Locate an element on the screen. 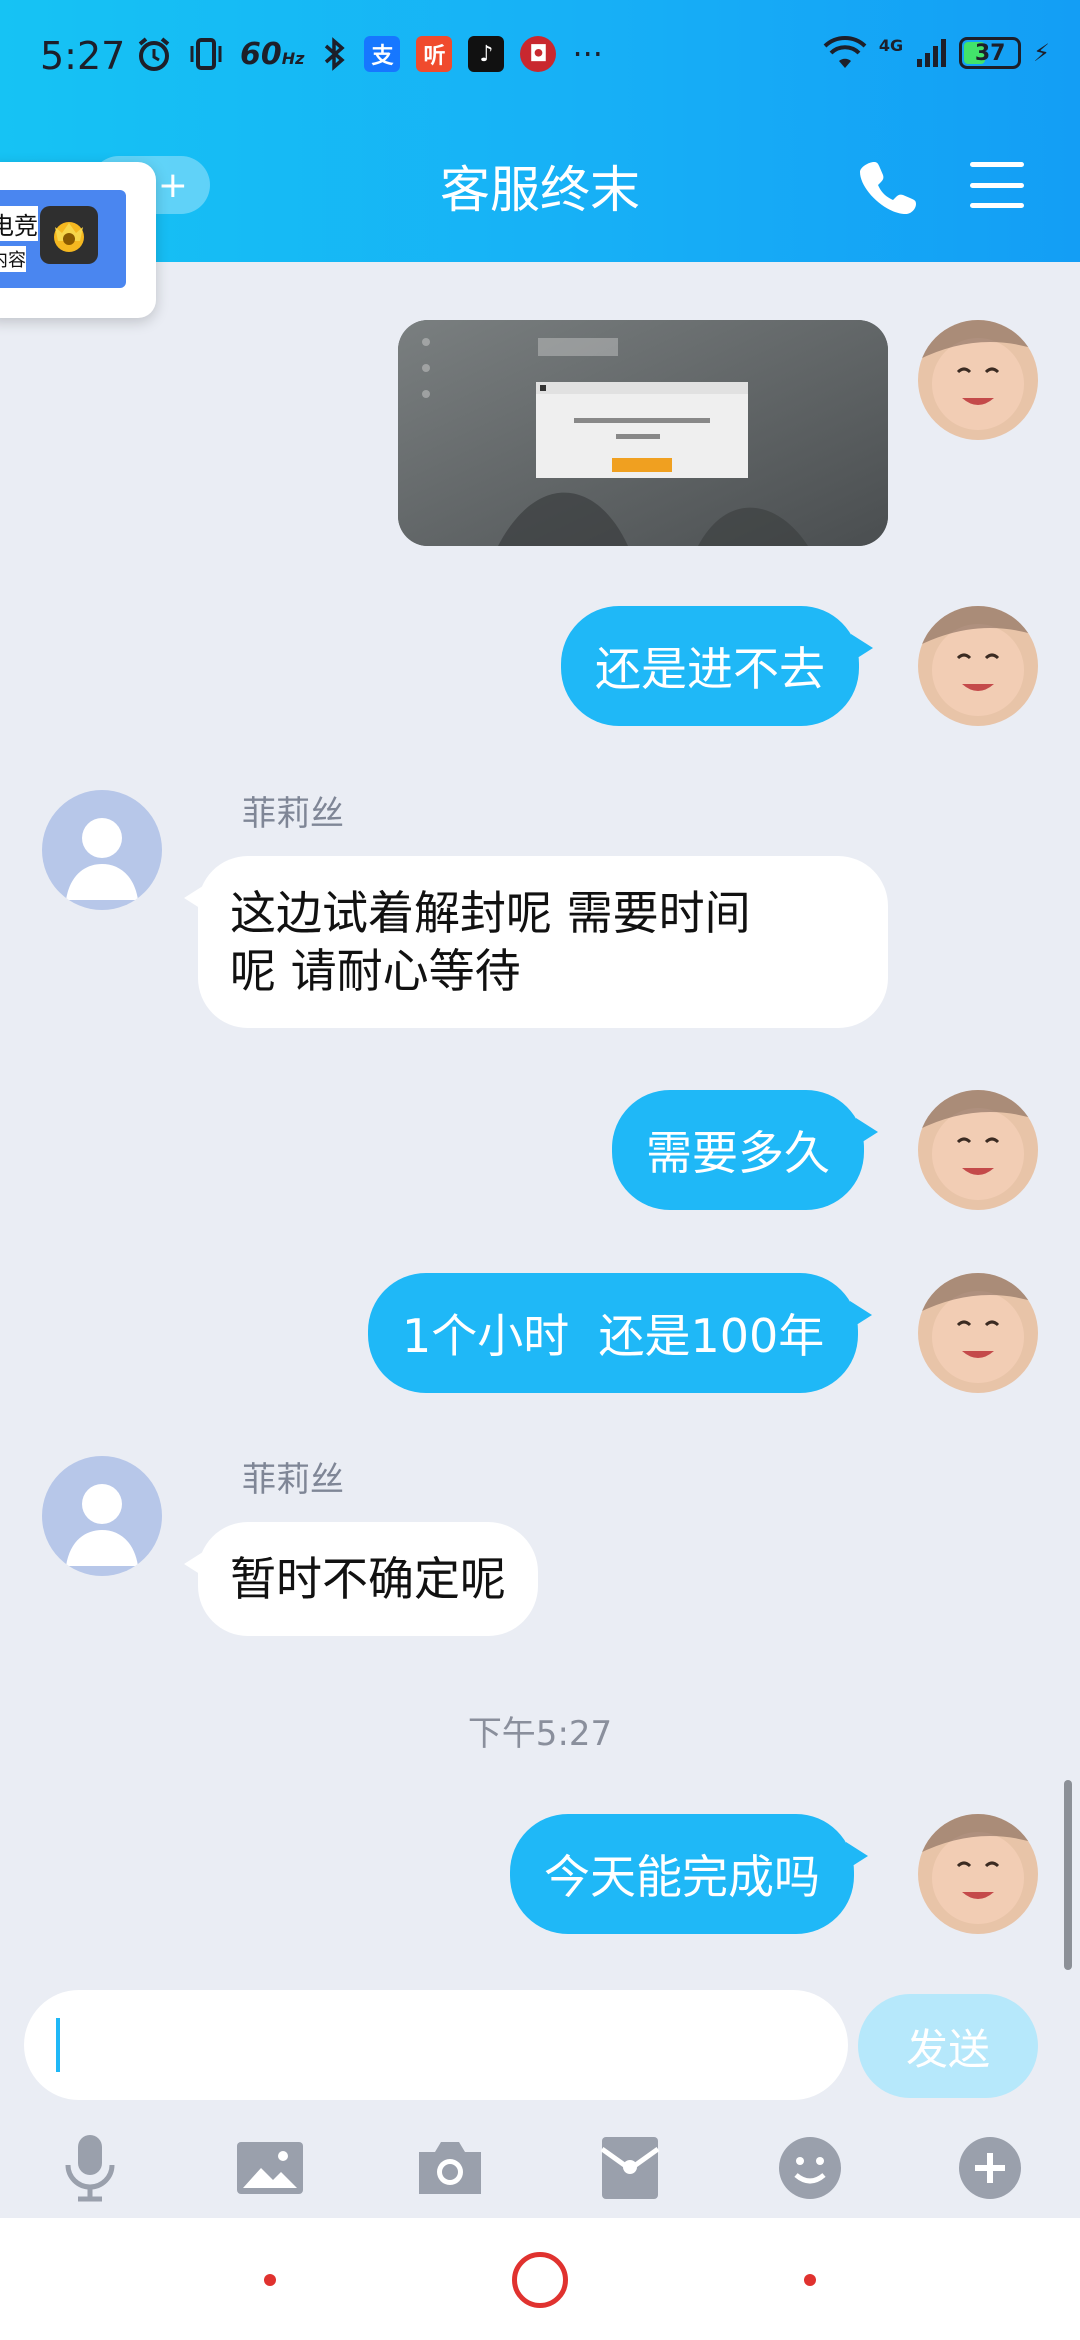 The width and height of the screenshot is (1080, 2340). menu-icon is located at coordinates (997, 185).